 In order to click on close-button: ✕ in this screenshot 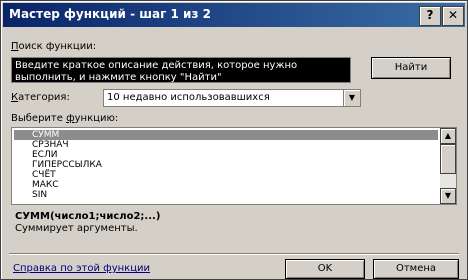, I will do `click(453, 16)`.